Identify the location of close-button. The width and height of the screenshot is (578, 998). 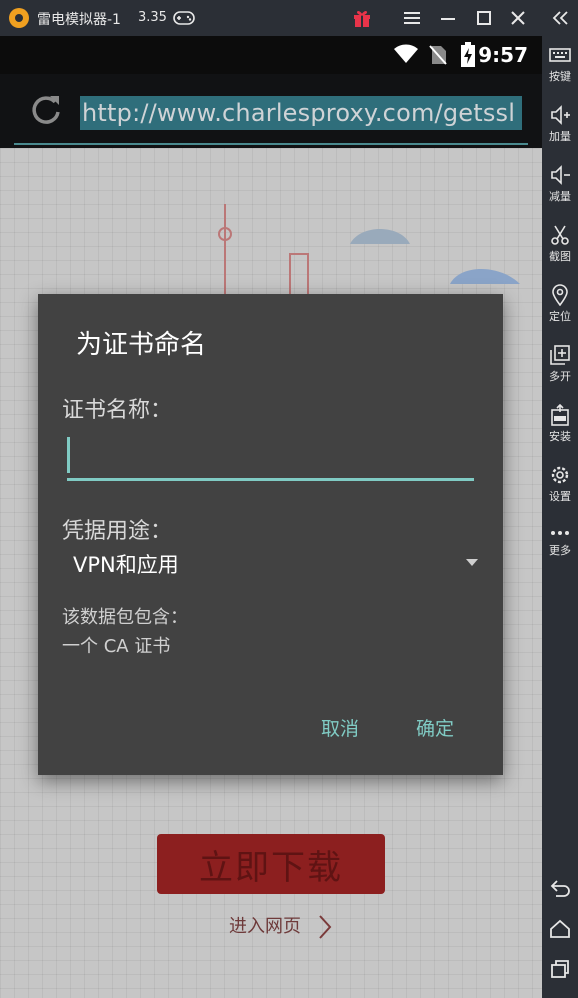
(518, 18).